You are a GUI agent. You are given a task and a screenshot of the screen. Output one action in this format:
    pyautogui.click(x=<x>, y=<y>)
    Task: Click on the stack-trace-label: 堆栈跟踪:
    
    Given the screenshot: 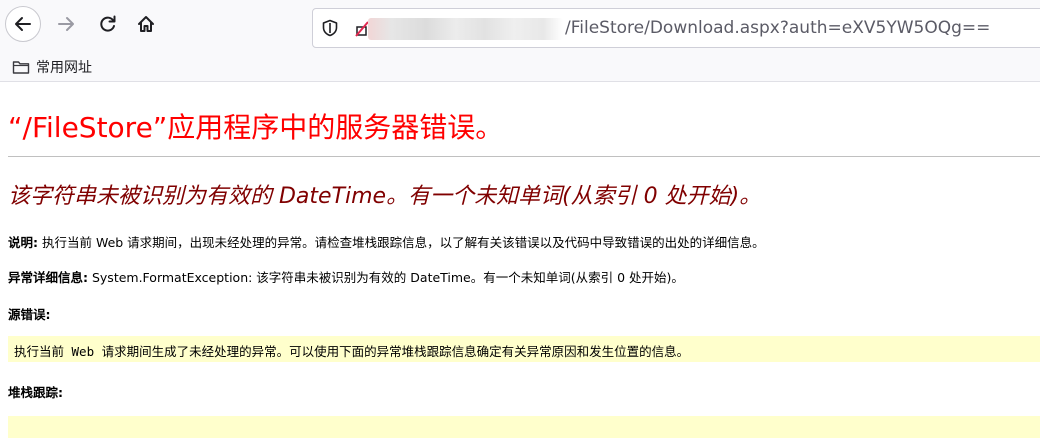 What is the action you would take?
    pyautogui.click(x=35, y=392)
    